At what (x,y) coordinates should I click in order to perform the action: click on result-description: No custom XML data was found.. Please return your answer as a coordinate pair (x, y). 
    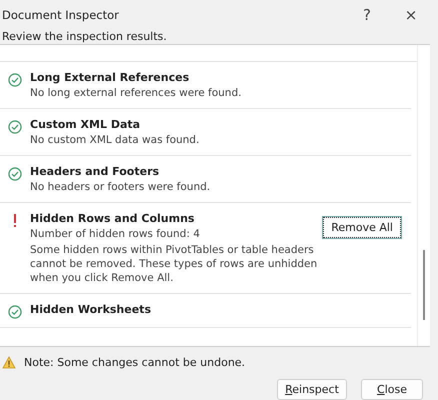
    Looking at the image, I should click on (115, 139).